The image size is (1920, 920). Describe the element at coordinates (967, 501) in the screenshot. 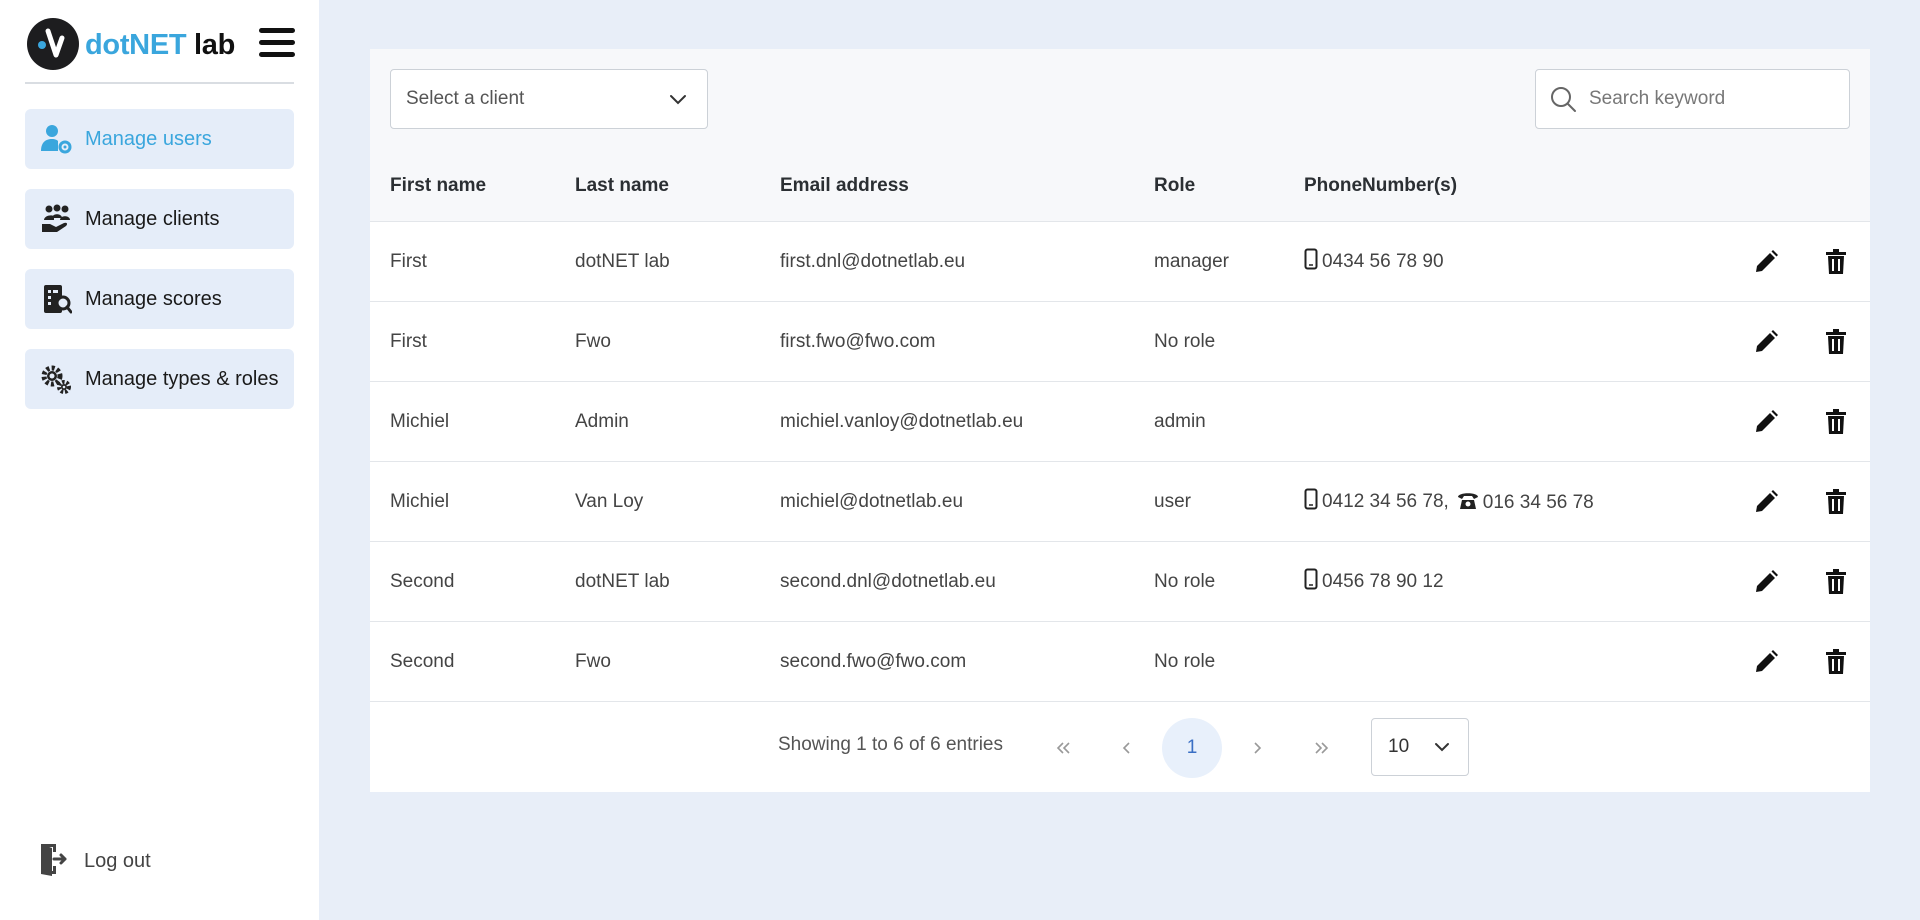

I see `cell-email: michiel@dotnetlab.eu` at that location.